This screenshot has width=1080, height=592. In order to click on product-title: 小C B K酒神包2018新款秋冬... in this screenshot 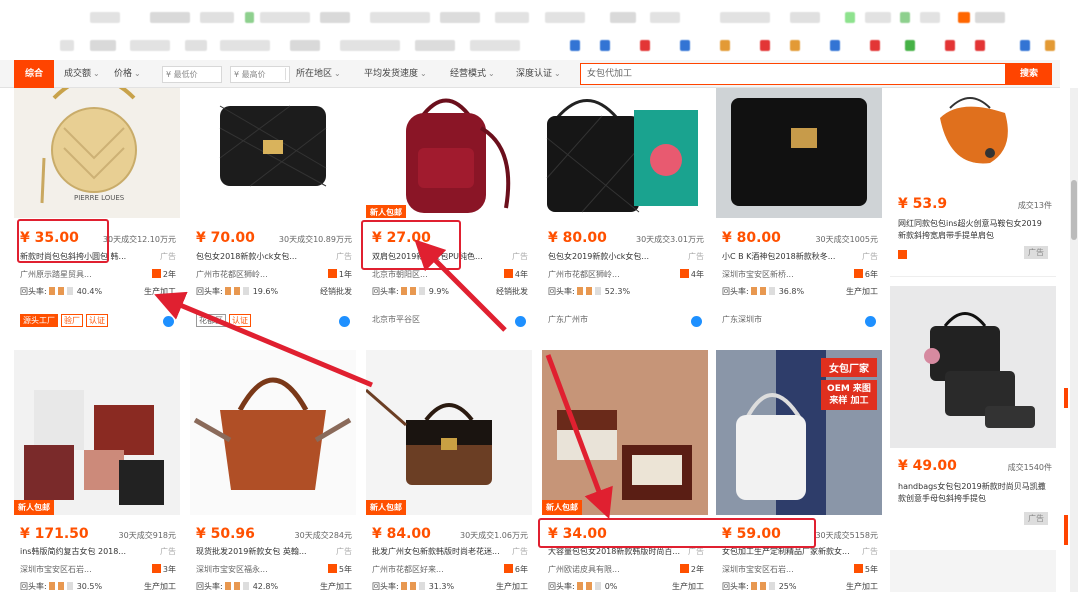, I will do `click(789, 256)`.